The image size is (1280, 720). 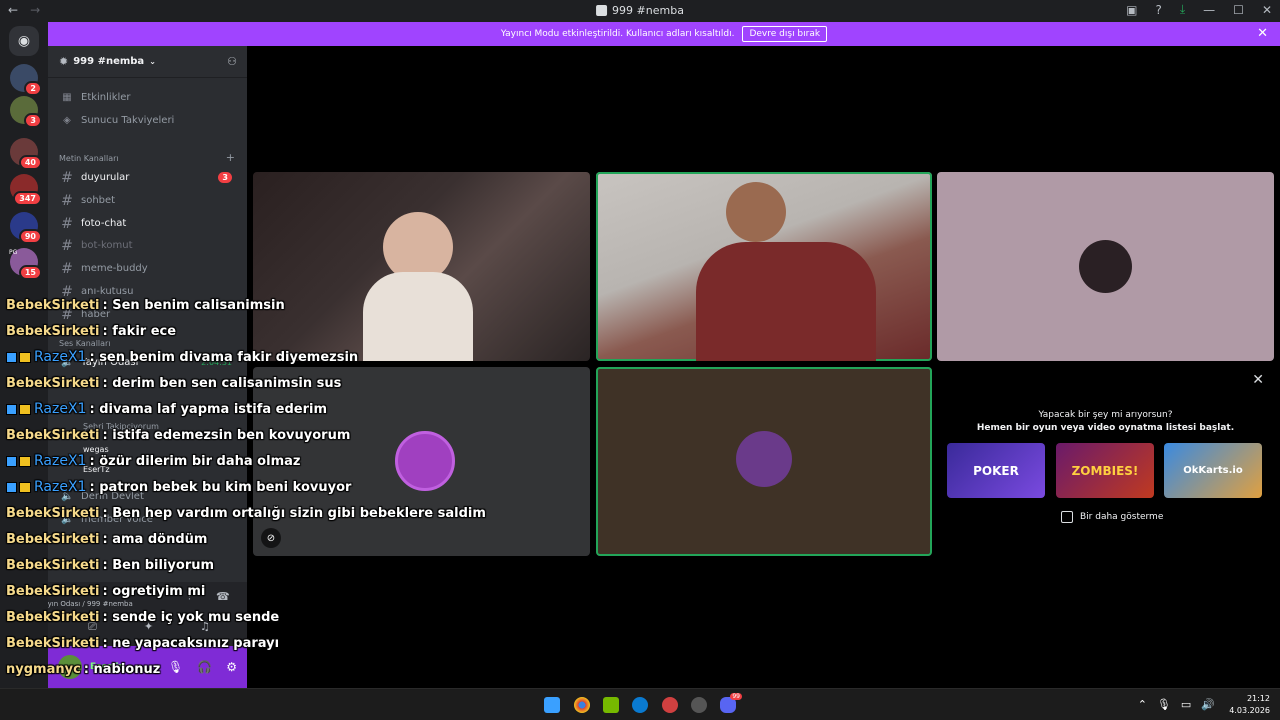 I want to click on boosts-label: Sunucu Takviyeleri, so click(x=128, y=120).